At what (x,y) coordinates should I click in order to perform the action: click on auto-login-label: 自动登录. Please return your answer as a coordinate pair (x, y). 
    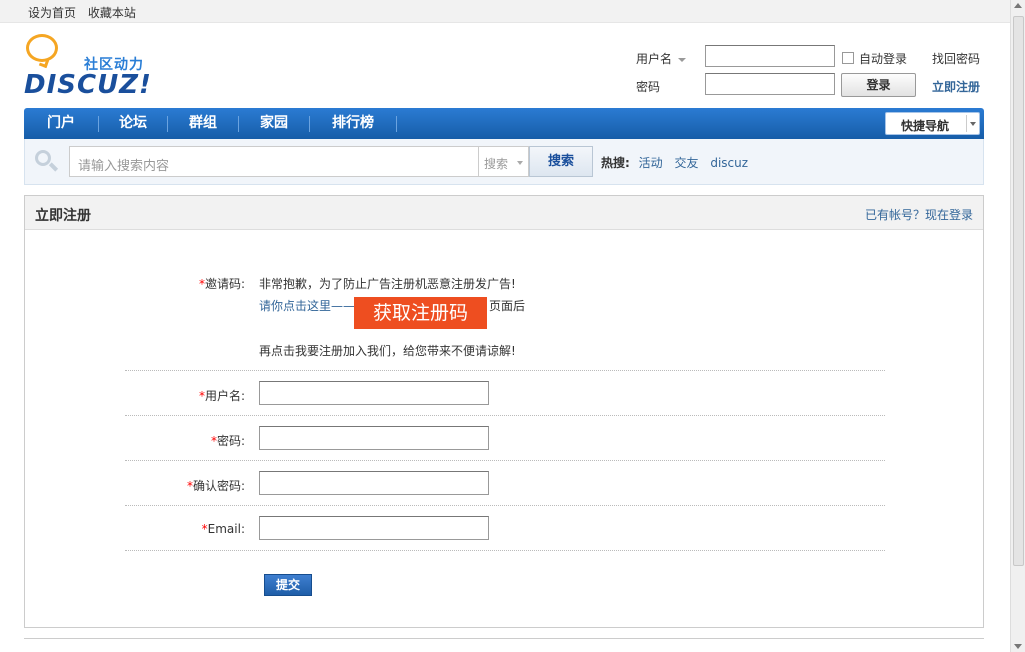
    Looking at the image, I should click on (883, 59).